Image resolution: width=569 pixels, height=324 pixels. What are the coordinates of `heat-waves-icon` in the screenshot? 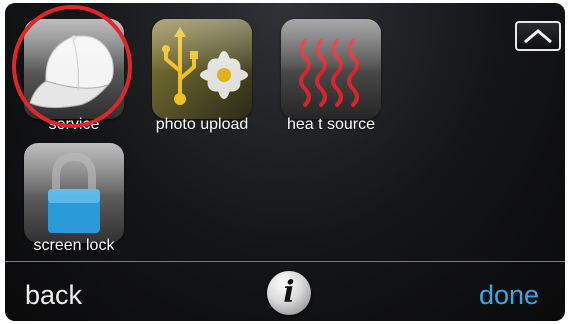 It's located at (329, 73).